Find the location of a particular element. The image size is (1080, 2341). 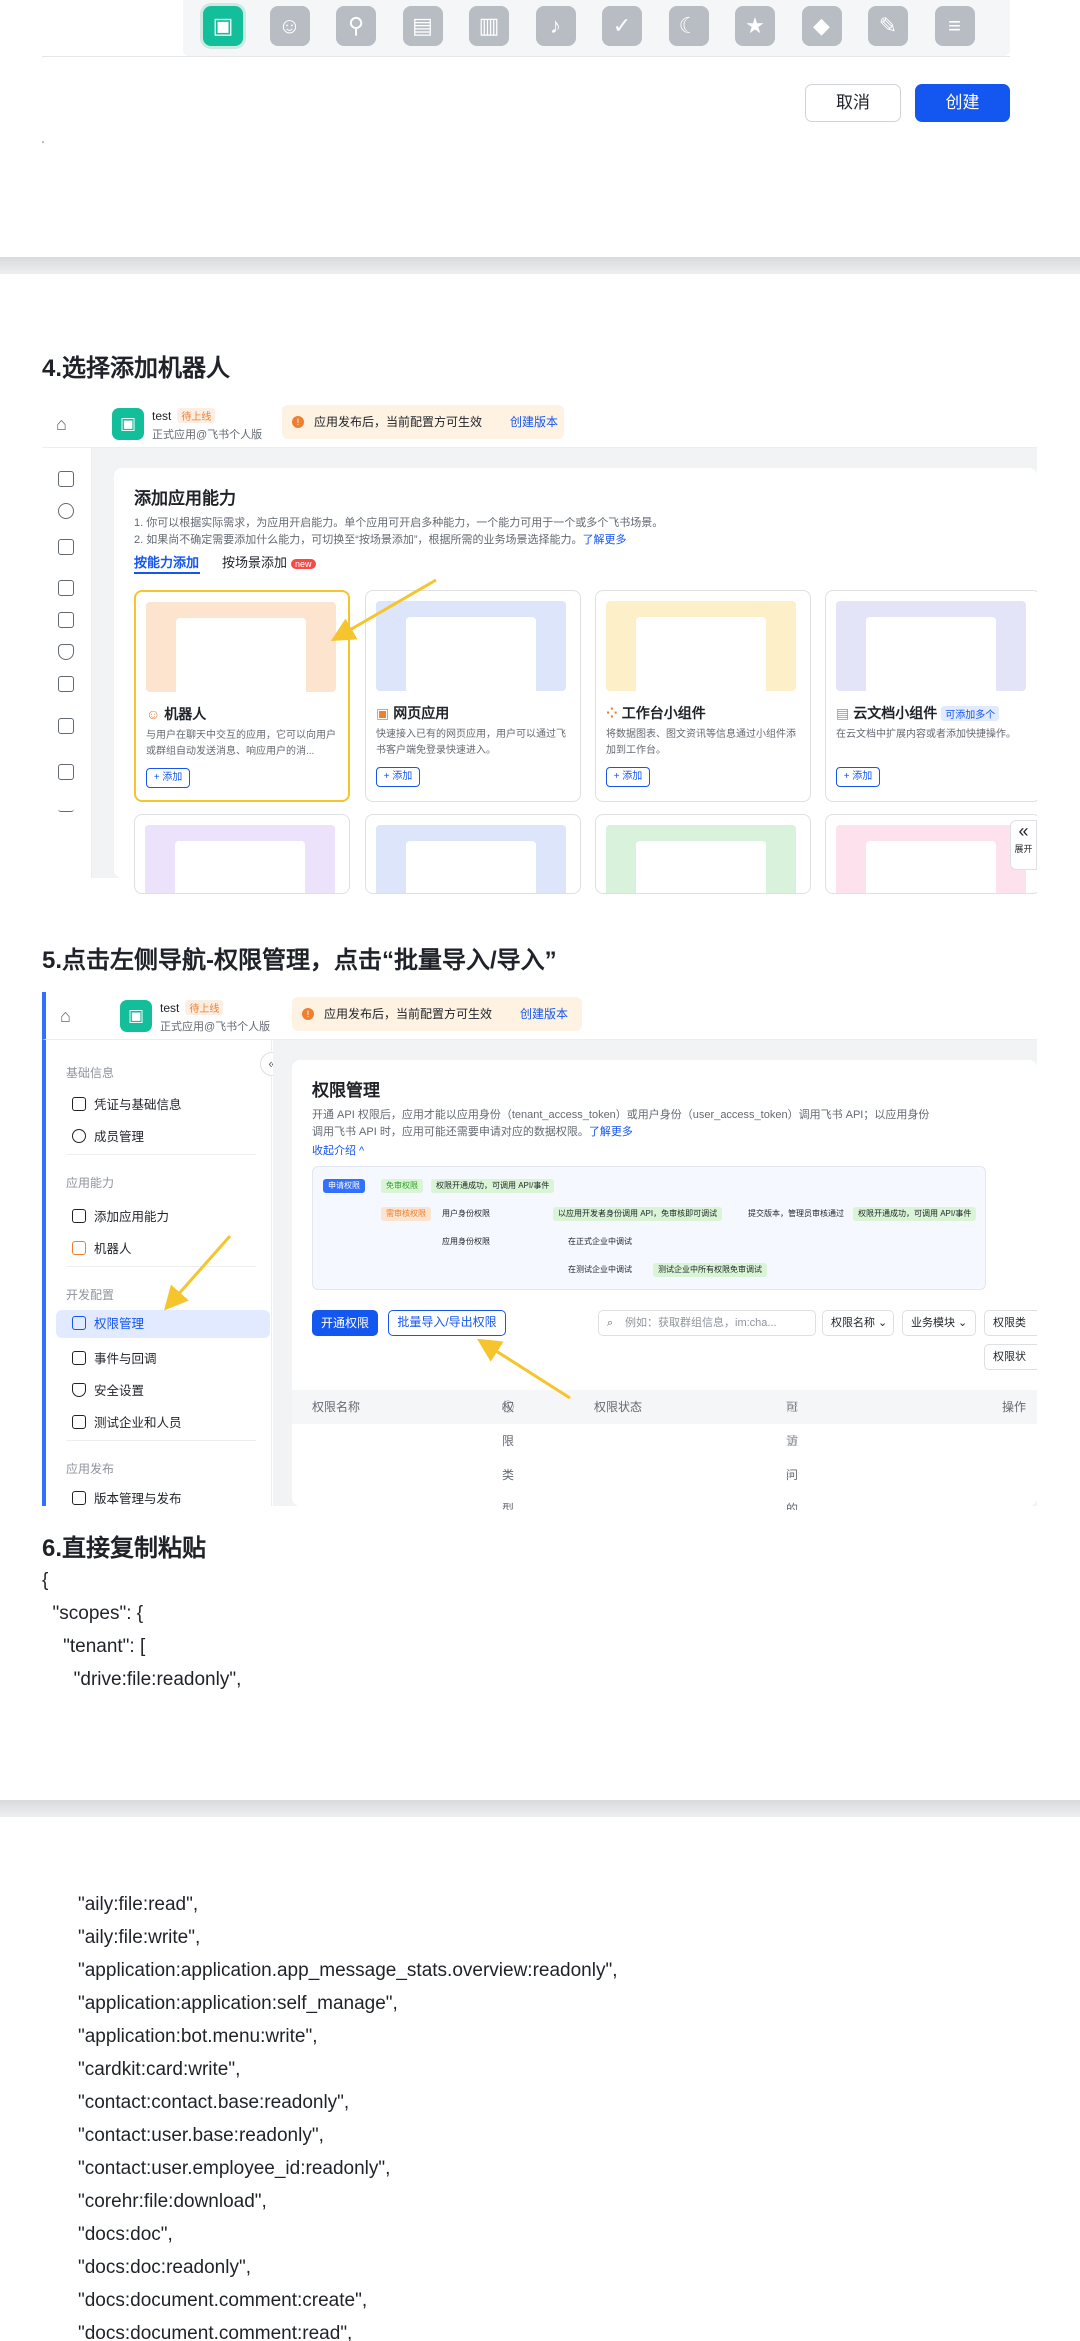

arrow-to-bot-card is located at coordinates (383, 610).